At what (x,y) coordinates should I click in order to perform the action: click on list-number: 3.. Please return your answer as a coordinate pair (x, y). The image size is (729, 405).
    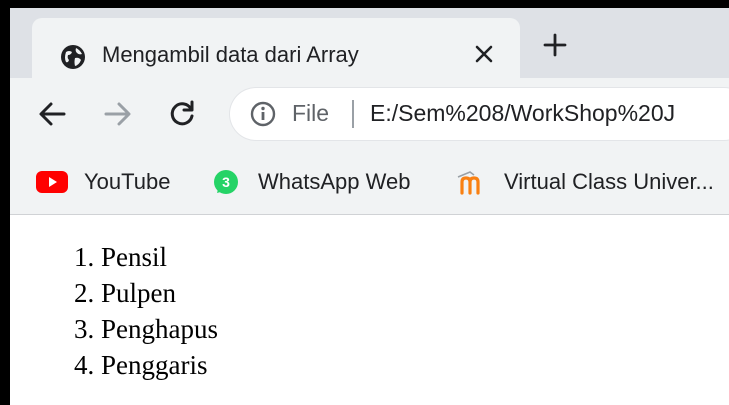
    Looking at the image, I should click on (84, 329).